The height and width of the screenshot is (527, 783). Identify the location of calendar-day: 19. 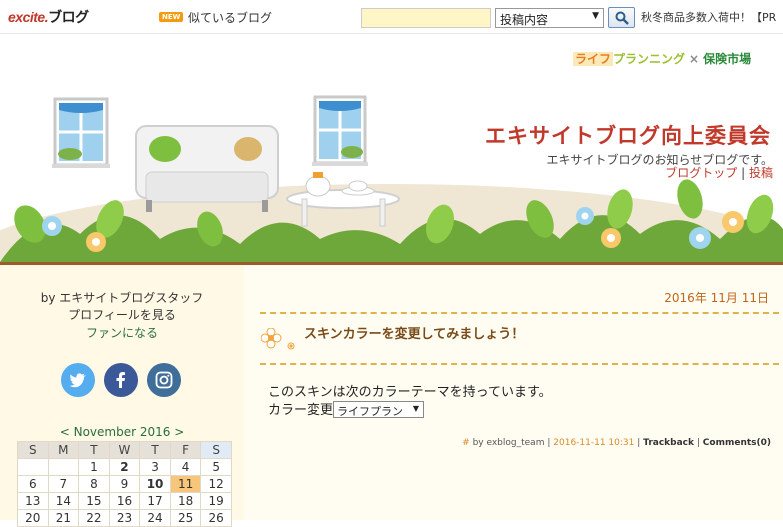
(216, 501).